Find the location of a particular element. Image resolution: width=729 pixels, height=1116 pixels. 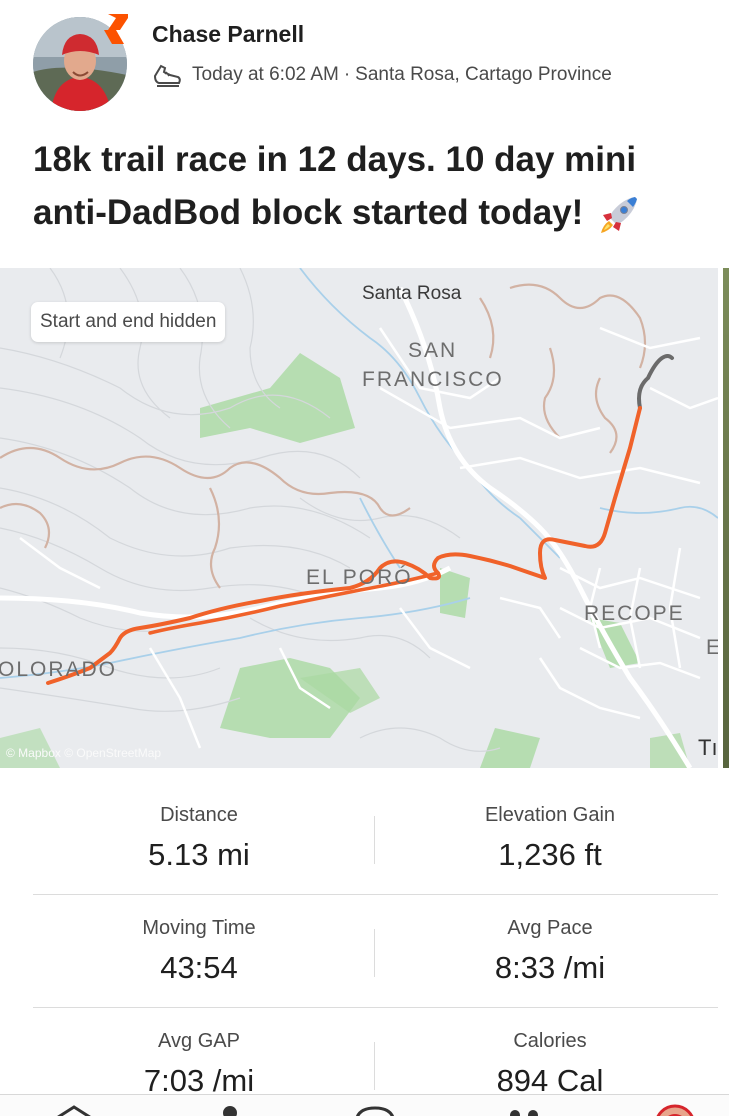

activity-timestamp: Today at 6:02 AM is located at coordinates (265, 74).